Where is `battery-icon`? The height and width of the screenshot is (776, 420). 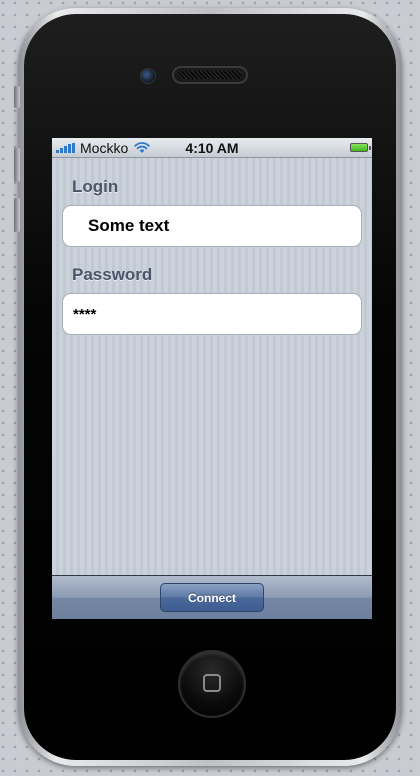
battery-icon is located at coordinates (360, 147).